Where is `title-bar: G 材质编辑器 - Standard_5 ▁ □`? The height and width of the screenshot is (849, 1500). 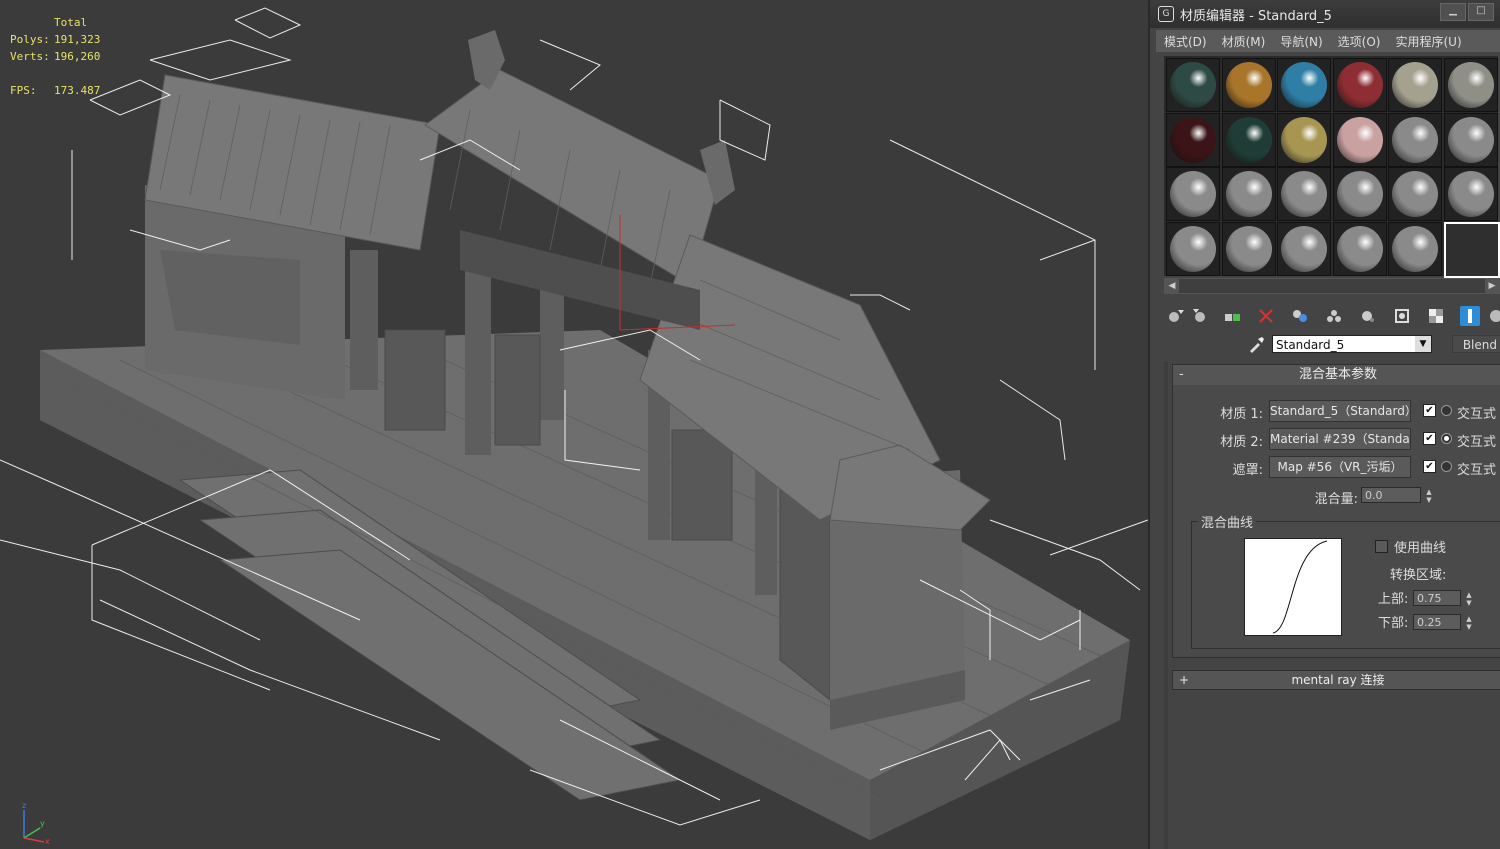
title-bar: G 材质编辑器 - Standard_5 ▁ □ is located at coordinates (1325, 14).